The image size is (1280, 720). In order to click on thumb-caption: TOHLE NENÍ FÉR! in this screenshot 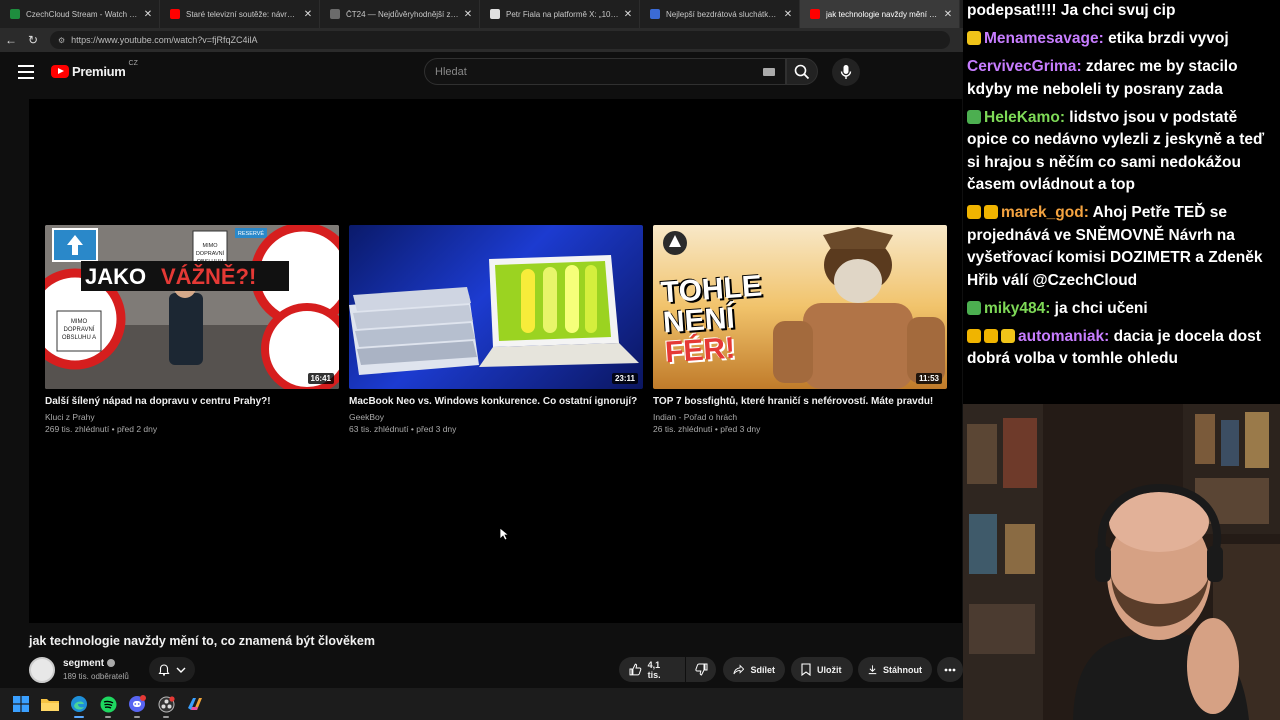, I will do `click(713, 320)`.